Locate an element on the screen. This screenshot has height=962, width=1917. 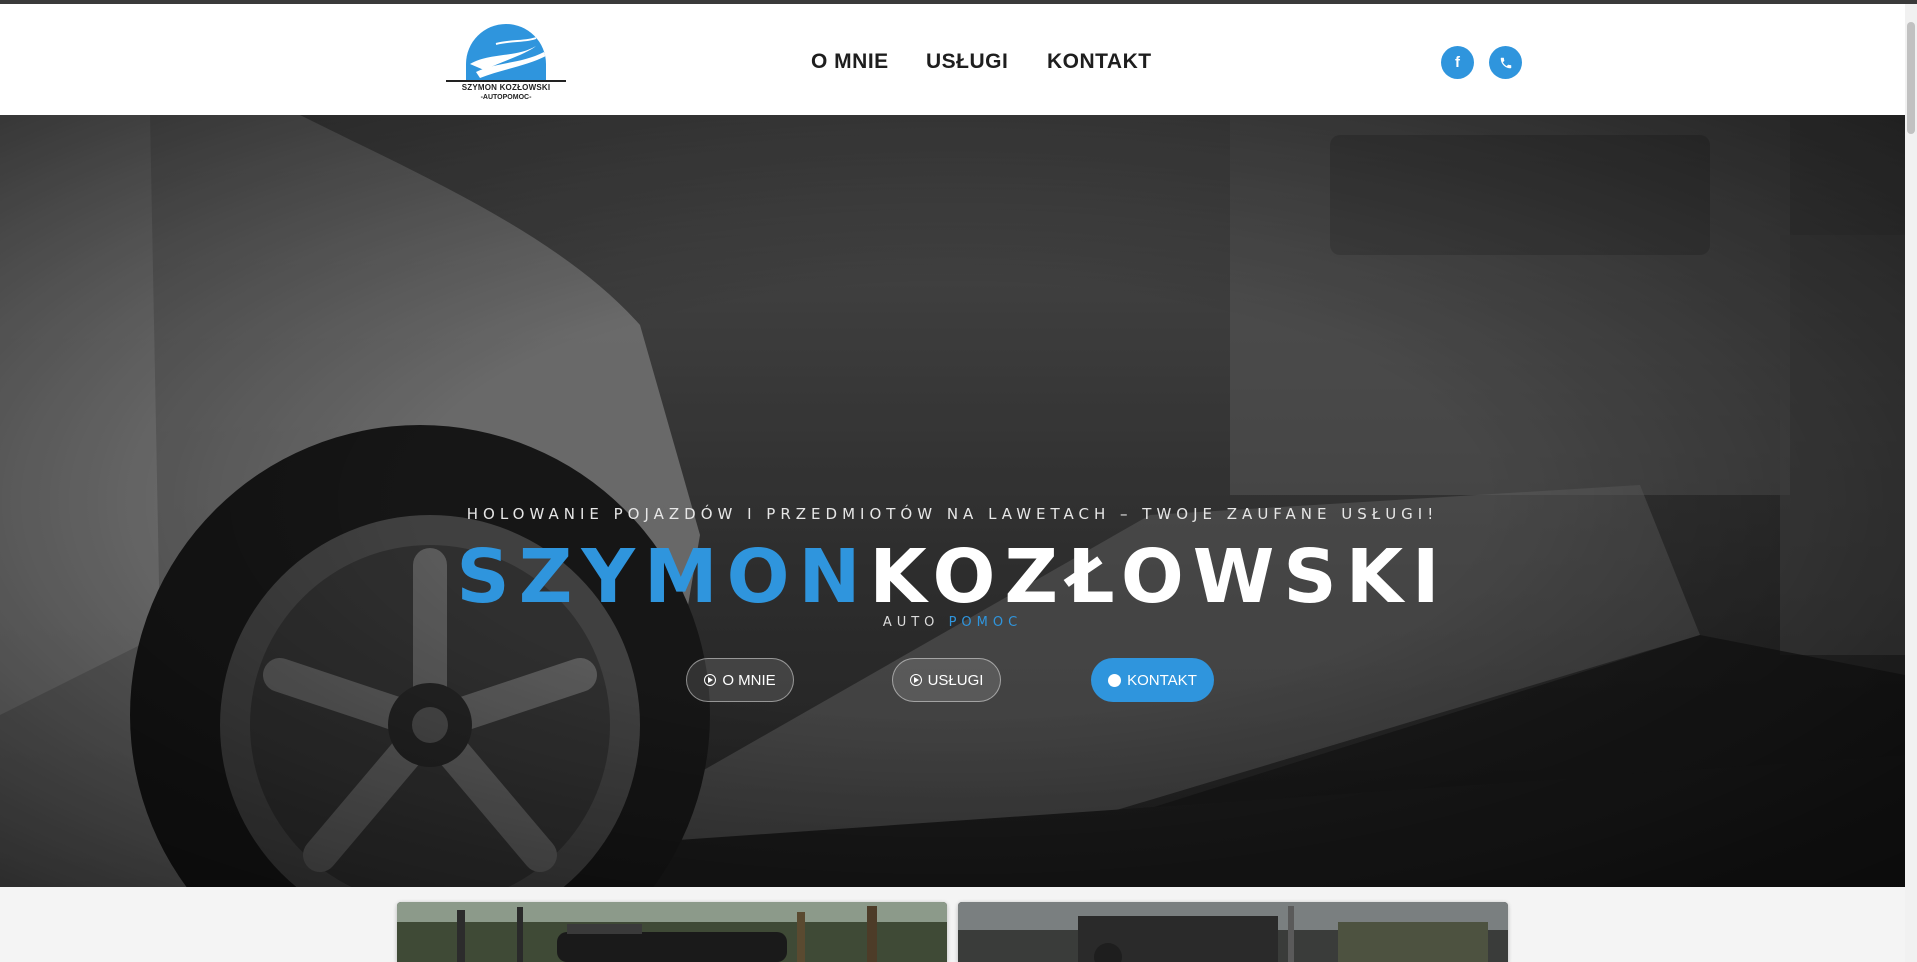
phone-icon is located at coordinates (1505, 62).